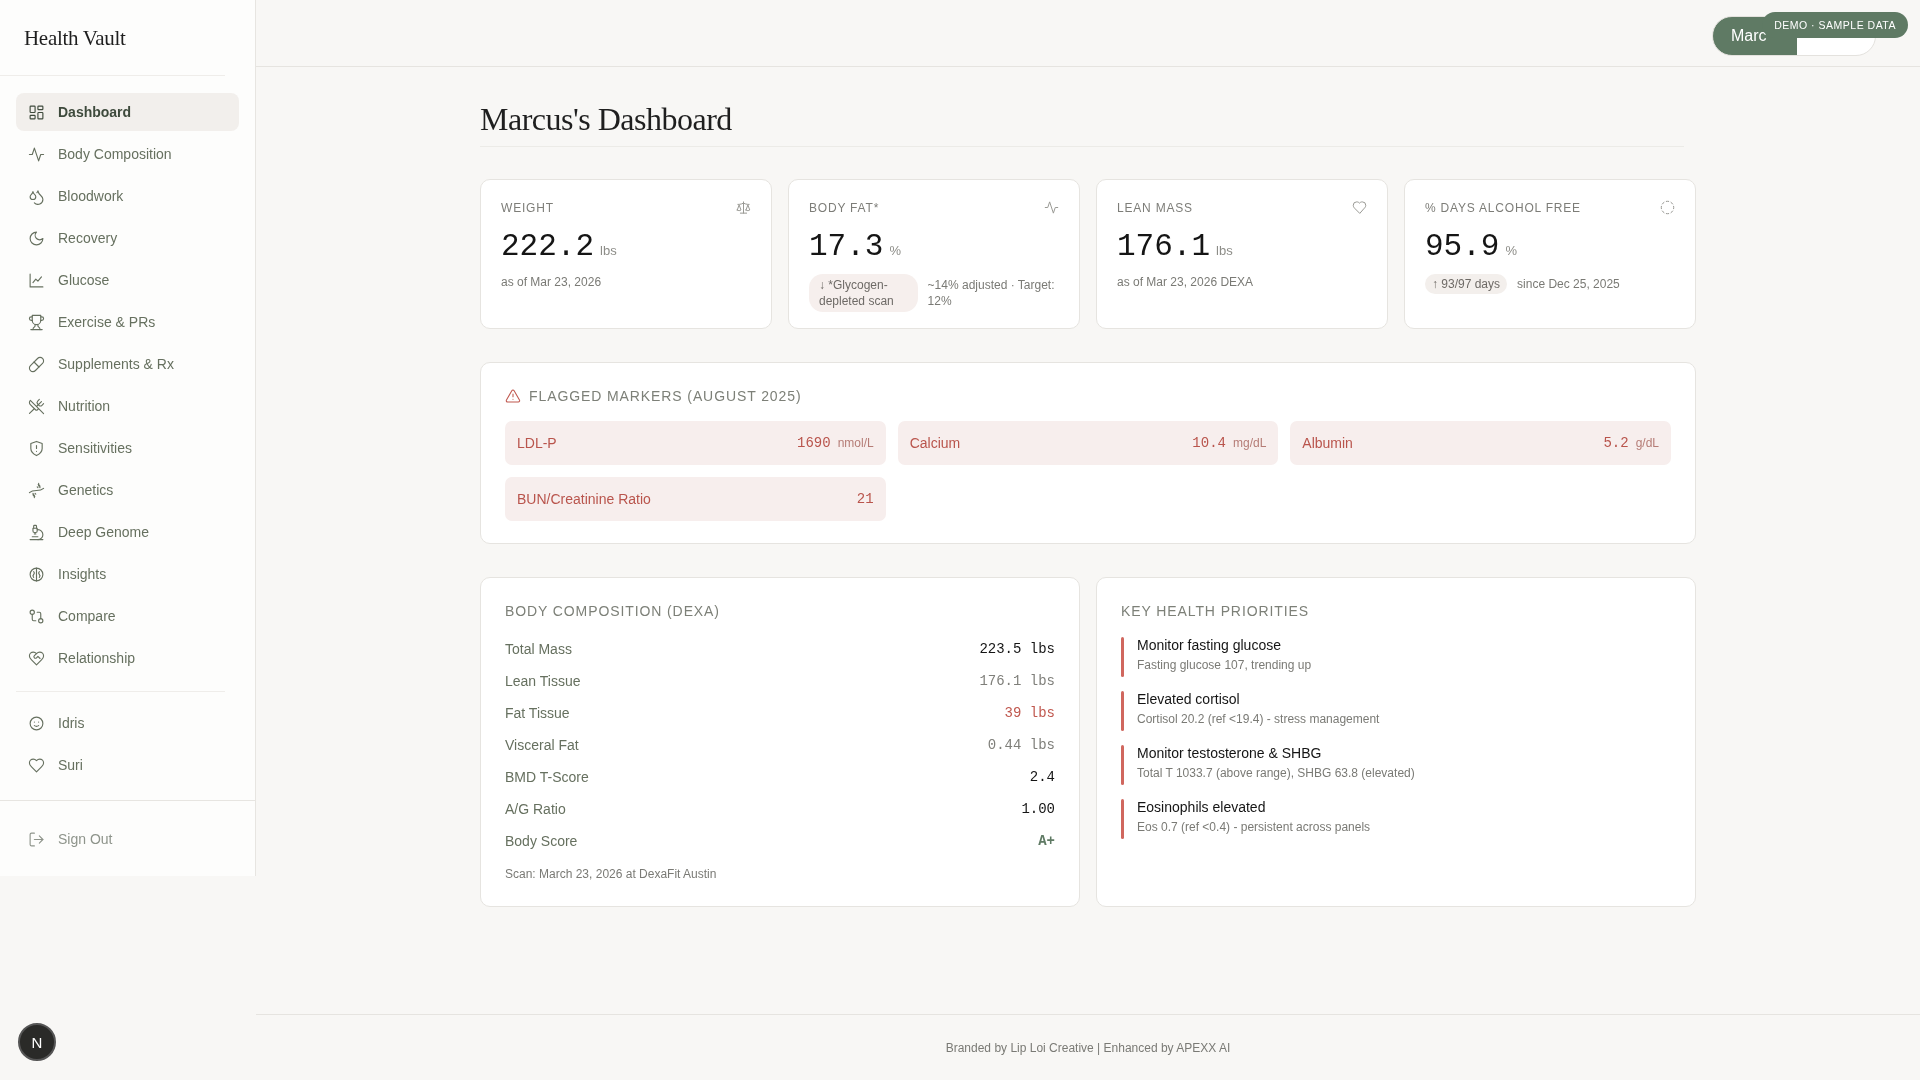 The width and height of the screenshot is (1920, 1080). Describe the element at coordinates (37, 1042) in the screenshot. I see `assistant-button: N` at that location.